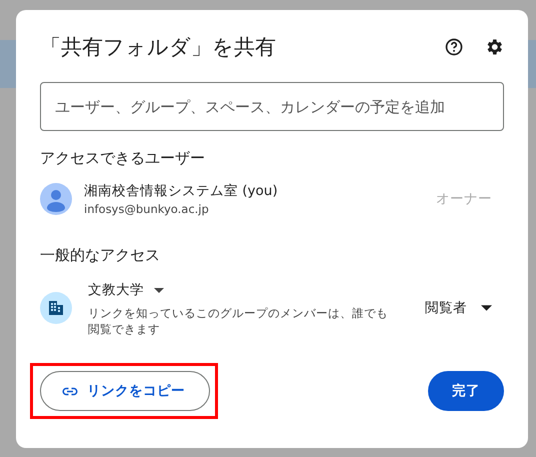  I want to click on group-dropdown: 文教大学, so click(126, 290).